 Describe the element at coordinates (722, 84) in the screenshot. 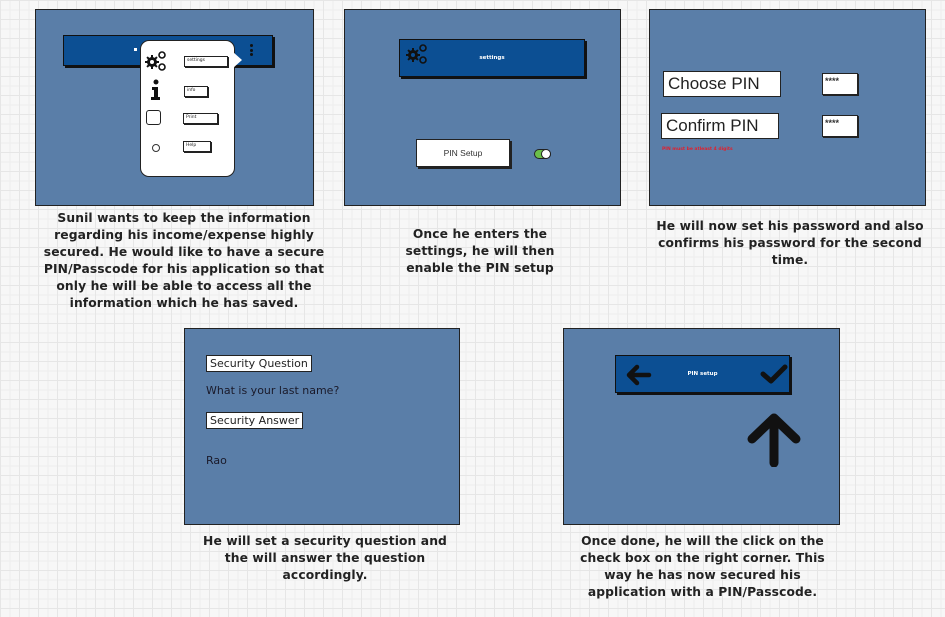

I see `choose-pin-label: Choose PIN` at that location.